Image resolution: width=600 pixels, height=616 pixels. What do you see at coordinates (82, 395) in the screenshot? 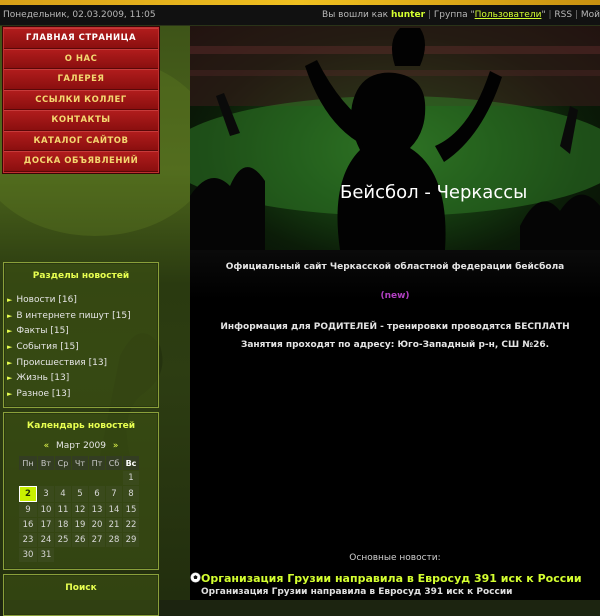
I see `list-item: ► Разное [13]` at bounding box center [82, 395].